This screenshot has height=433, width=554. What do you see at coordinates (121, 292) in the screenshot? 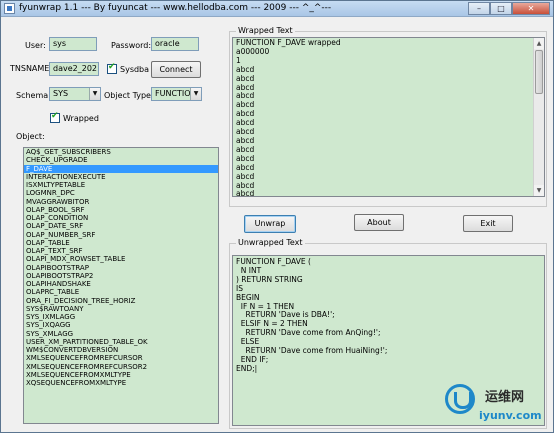
I see `list-item: OLAPRC_TABLE` at bounding box center [121, 292].